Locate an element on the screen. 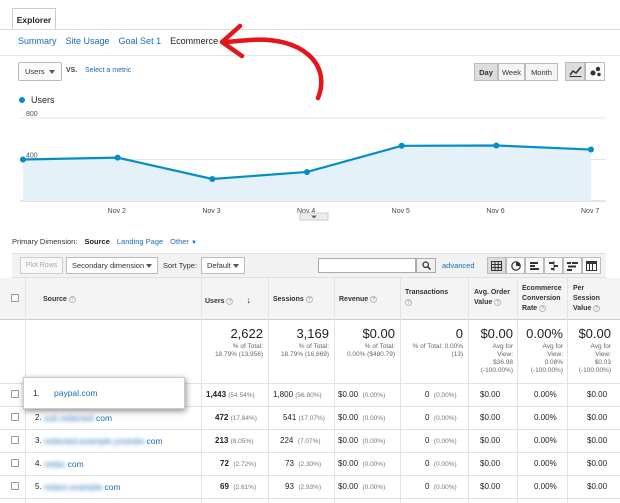 The height and width of the screenshot is (503, 620). row-5-source-link: redact.example.com is located at coordinates (82, 487).